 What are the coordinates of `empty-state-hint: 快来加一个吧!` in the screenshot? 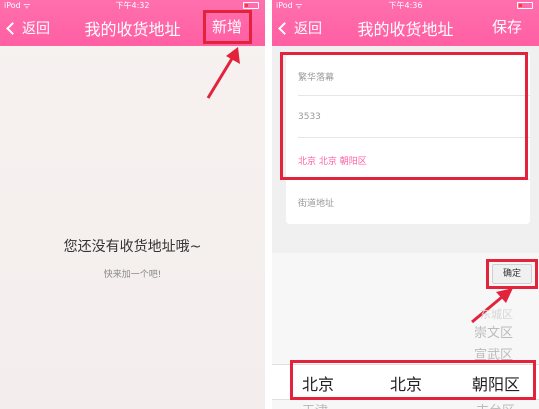 It's located at (132, 275).